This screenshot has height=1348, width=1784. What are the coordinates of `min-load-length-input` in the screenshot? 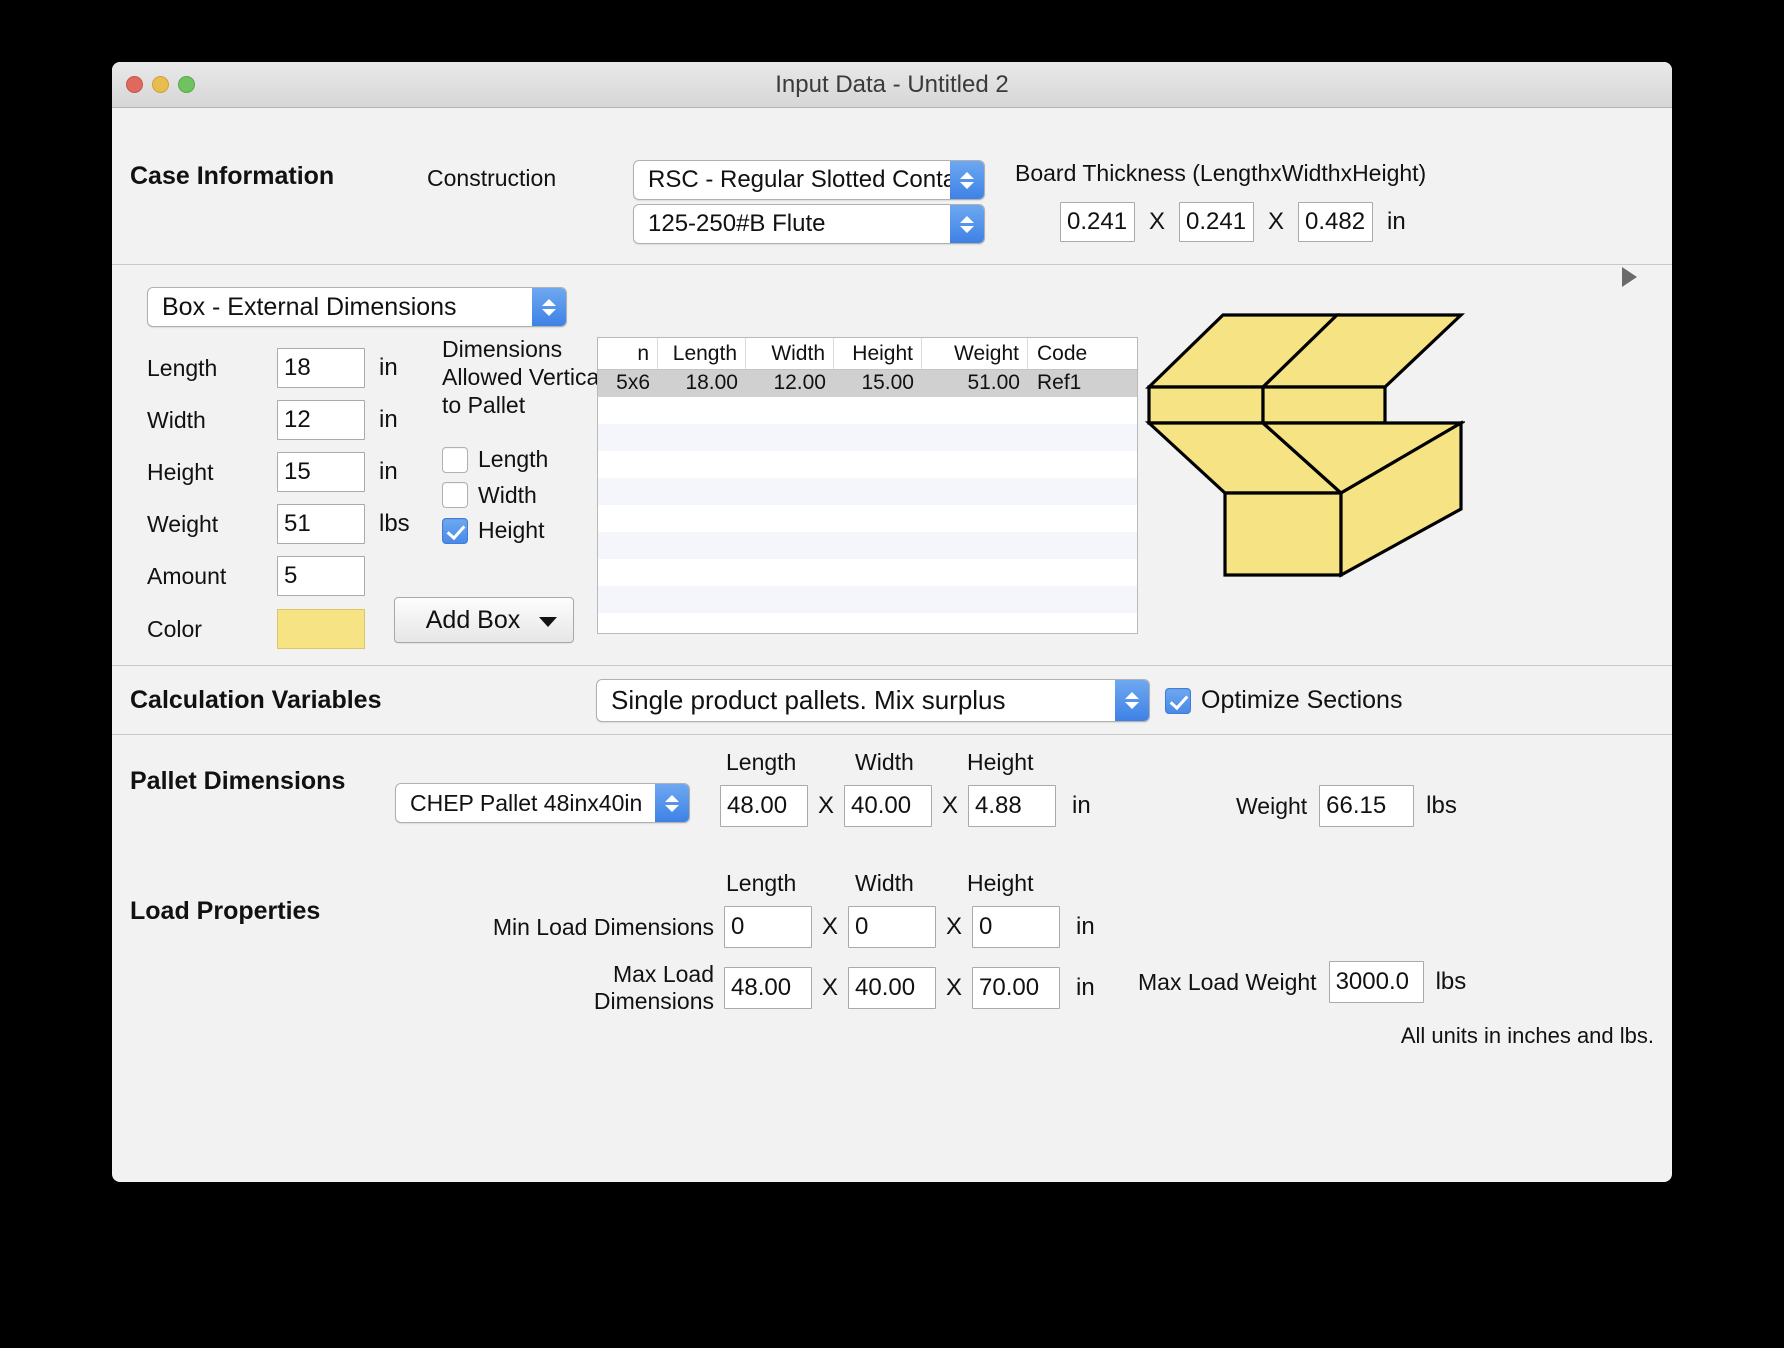 It's located at (768, 927).